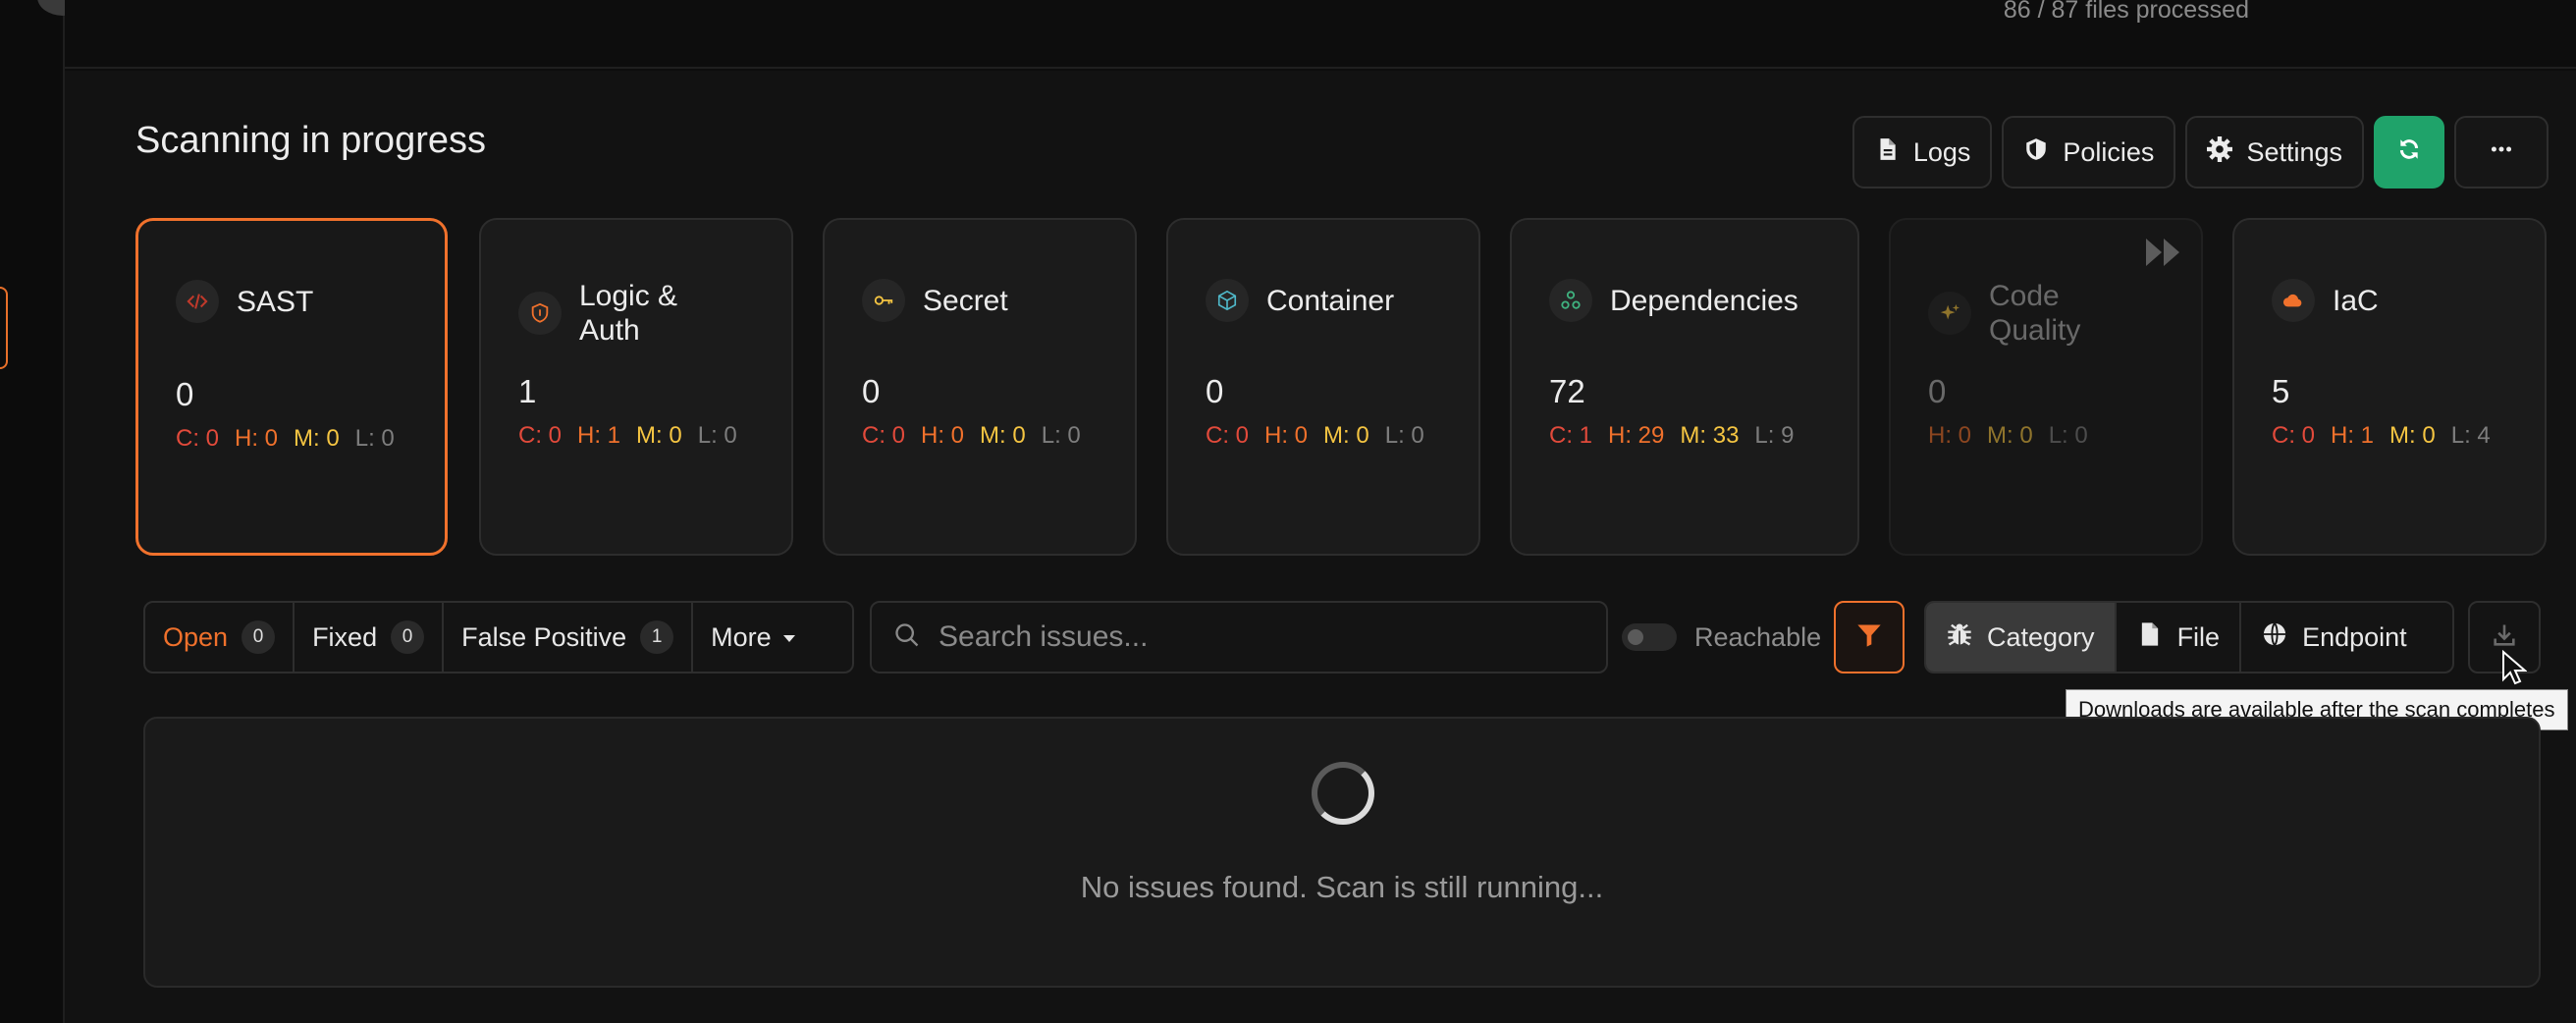 This screenshot has width=2576, height=1023. What do you see at coordinates (1649, 637) in the screenshot?
I see `reachable-toggle` at bounding box center [1649, 637].